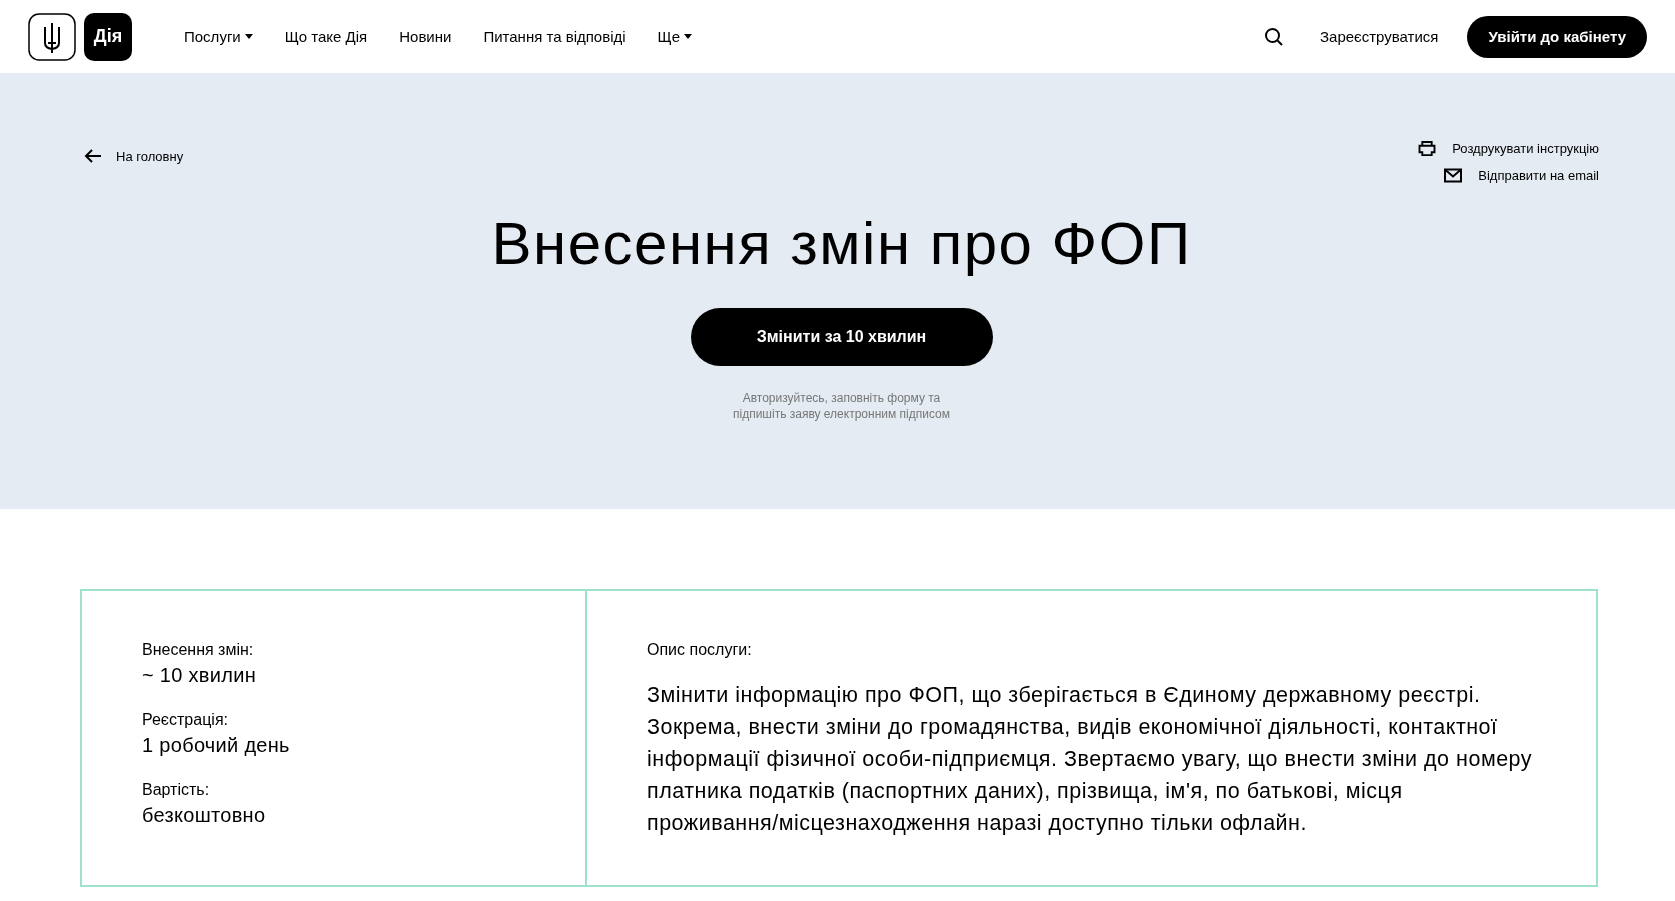  I want to click on fact-value: безкоштовно, so click(204, 815).